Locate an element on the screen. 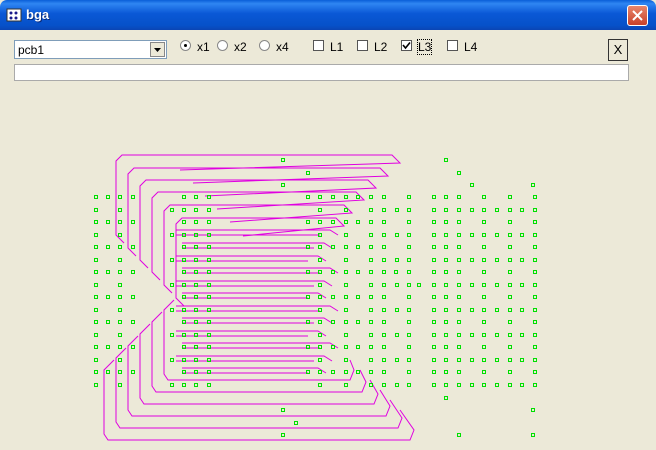 The width and height of the screenshot is (656, 450). window-close-button is located at coordinates (637, 15).